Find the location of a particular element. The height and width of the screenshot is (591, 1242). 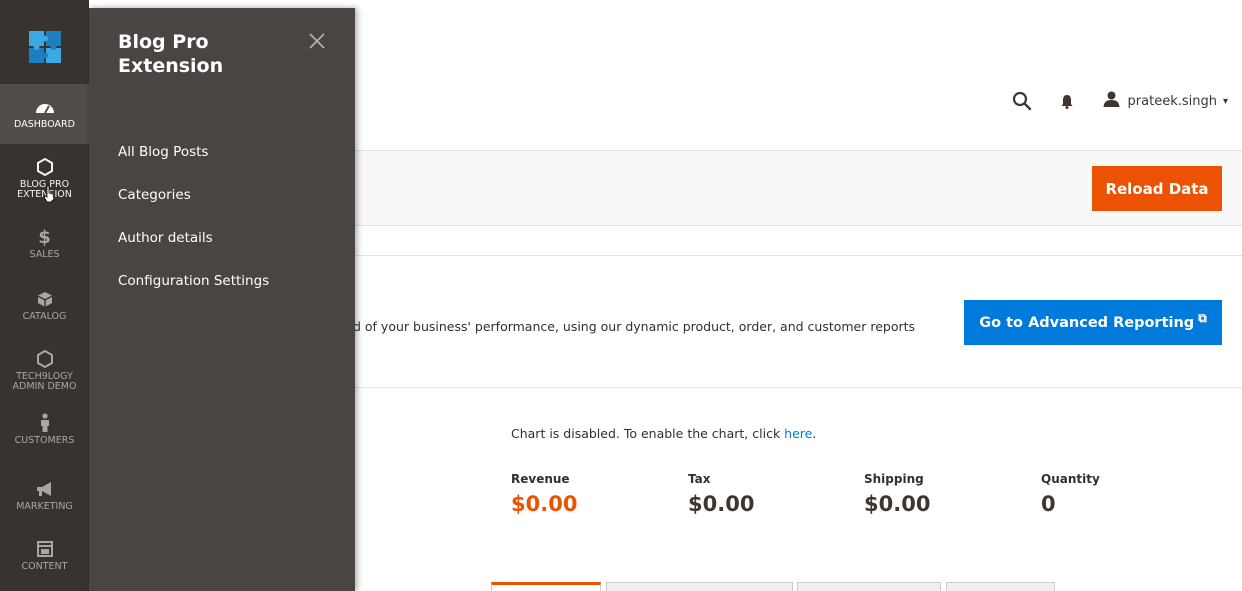

nav-item-blog-pro-extension: BLOG PRO EXTENSION is located at coordinates (44, 181).